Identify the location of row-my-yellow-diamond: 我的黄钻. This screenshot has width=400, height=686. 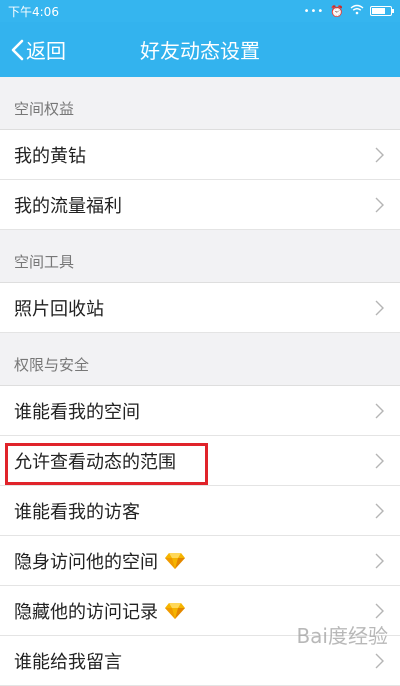
(200, 155).